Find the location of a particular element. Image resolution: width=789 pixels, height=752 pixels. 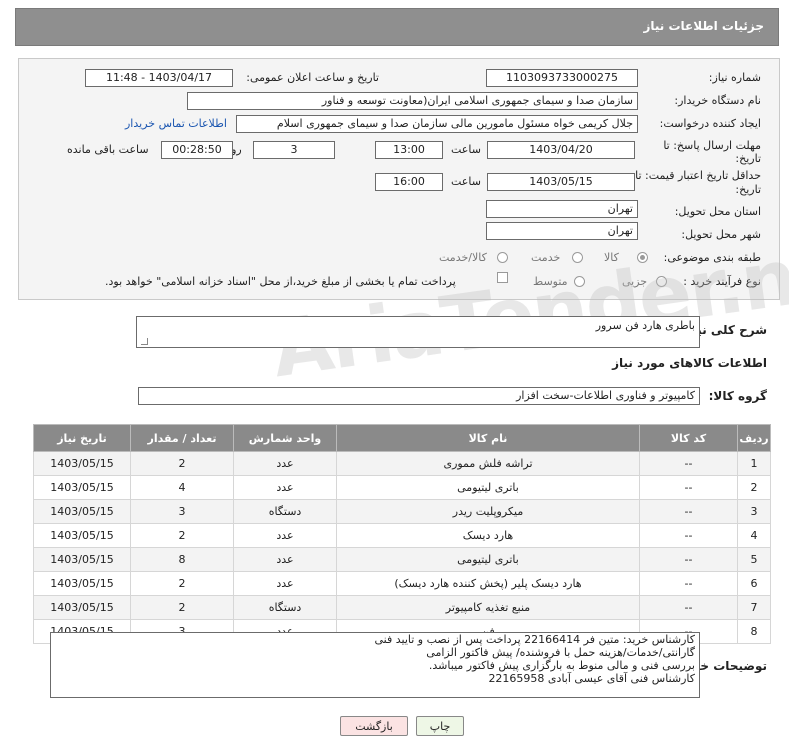

category-both-radio is located at coordinates (502, 257).